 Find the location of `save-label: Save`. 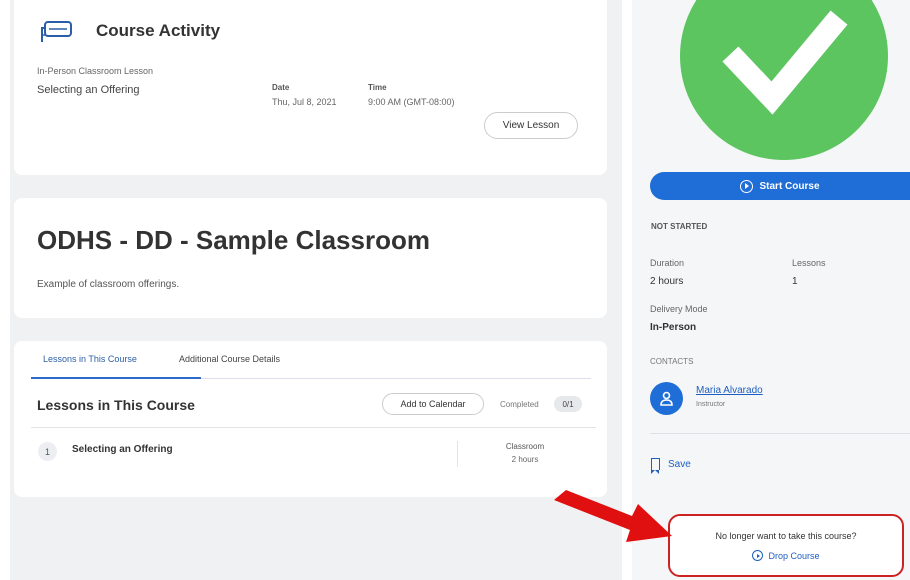

save-label: Save is located at coordinates (679, 464).